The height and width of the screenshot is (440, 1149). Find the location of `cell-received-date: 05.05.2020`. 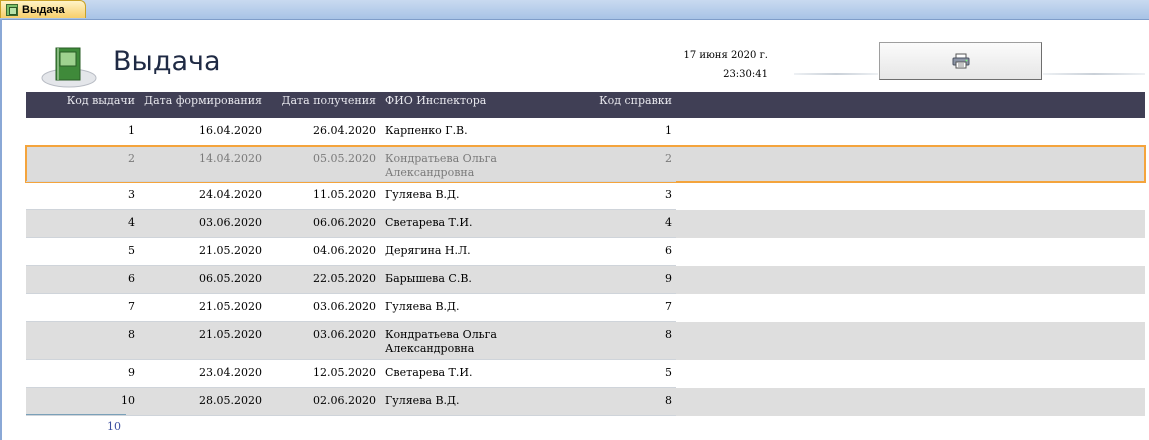

cell-received-date: 05.05.2020 is located at coordinates (344, 158).